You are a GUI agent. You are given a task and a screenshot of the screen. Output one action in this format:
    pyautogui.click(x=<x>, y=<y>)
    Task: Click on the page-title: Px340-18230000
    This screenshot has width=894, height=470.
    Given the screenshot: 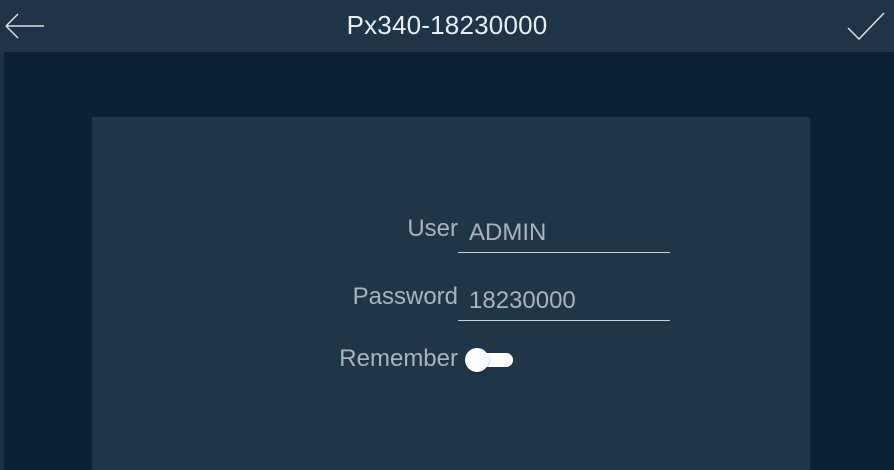 What is the action you would take?
    pyautogui.click(x=447, y=25)
    